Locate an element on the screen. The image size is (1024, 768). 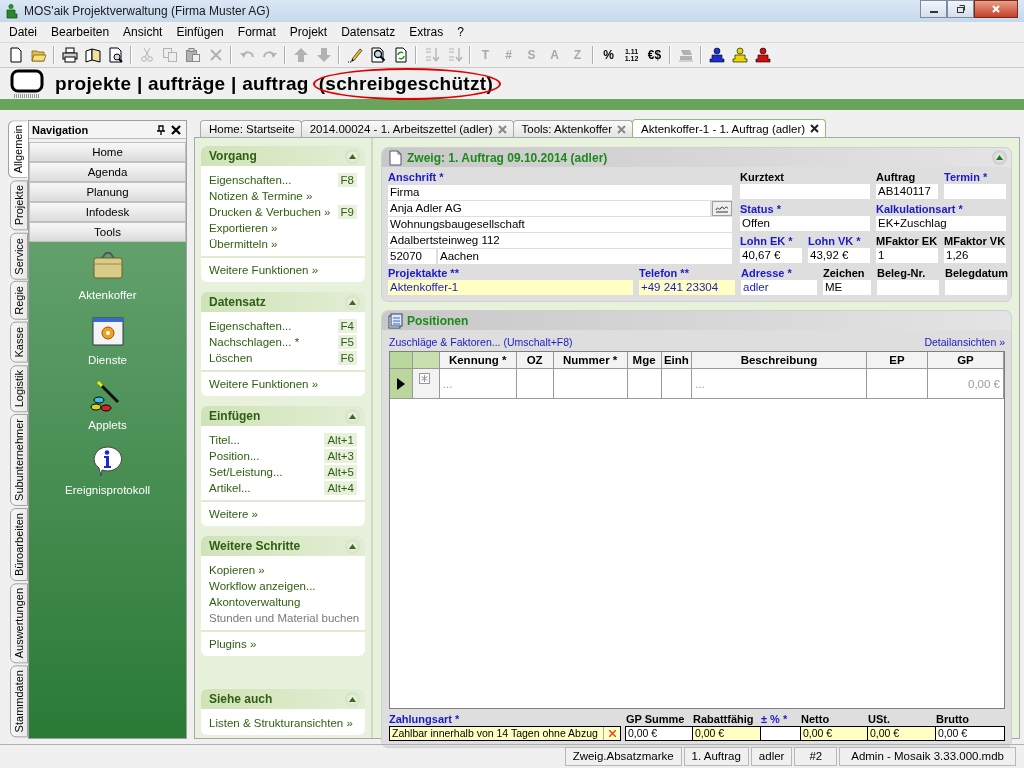
task-link: Akontoverwaltung is located at coordinates (283, 602).